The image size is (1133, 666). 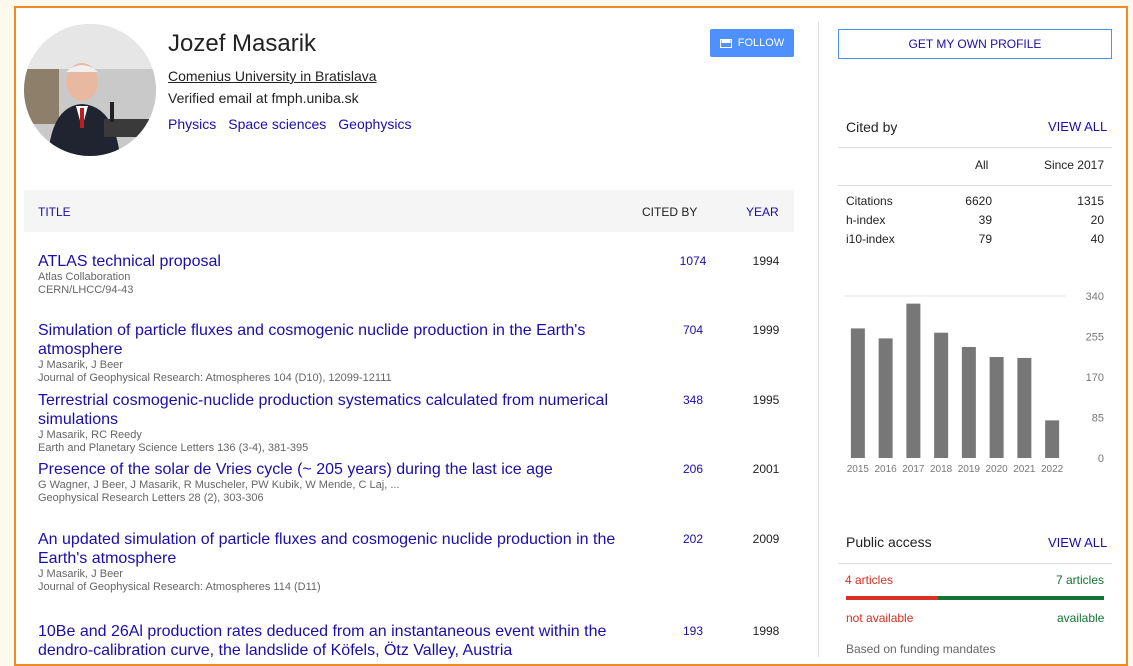 I want to click on year-sort-link: YEAR, so click(x=762, y=212).